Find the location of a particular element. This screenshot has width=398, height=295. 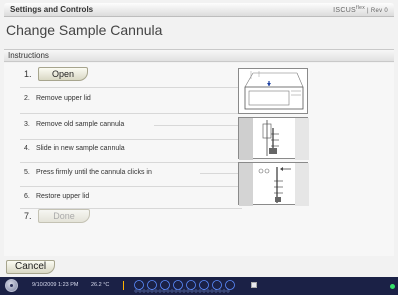

cannula-remove-drawing is located at coordinates (274, 139).